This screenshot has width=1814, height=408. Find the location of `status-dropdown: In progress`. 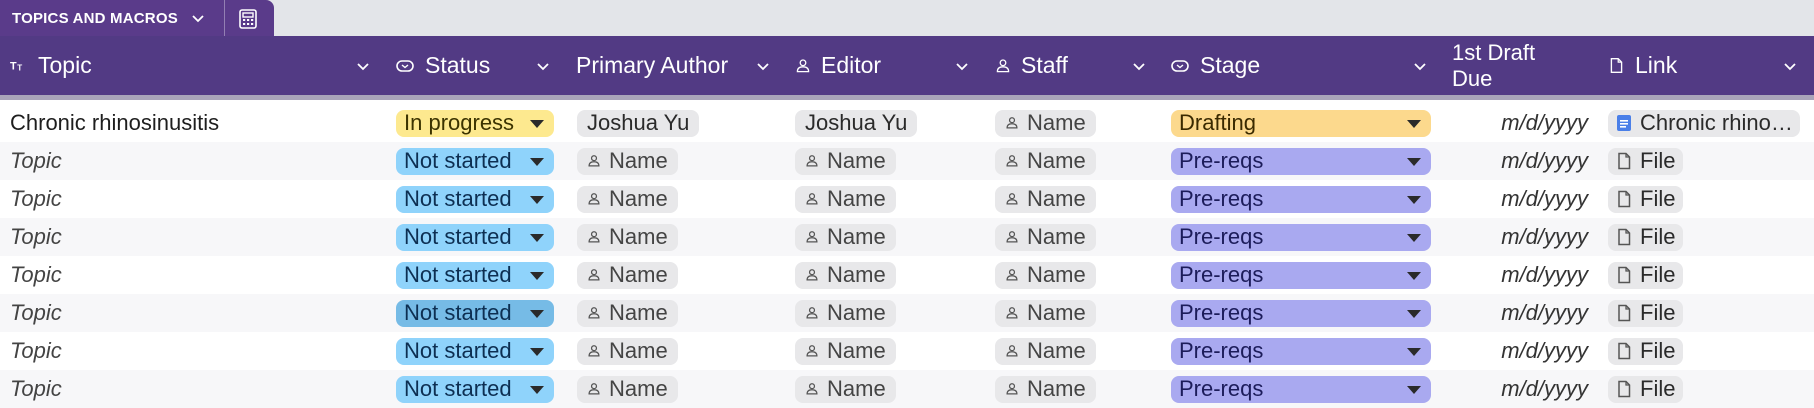

status-dropdown: In progress is located at coordinates (475, 123).